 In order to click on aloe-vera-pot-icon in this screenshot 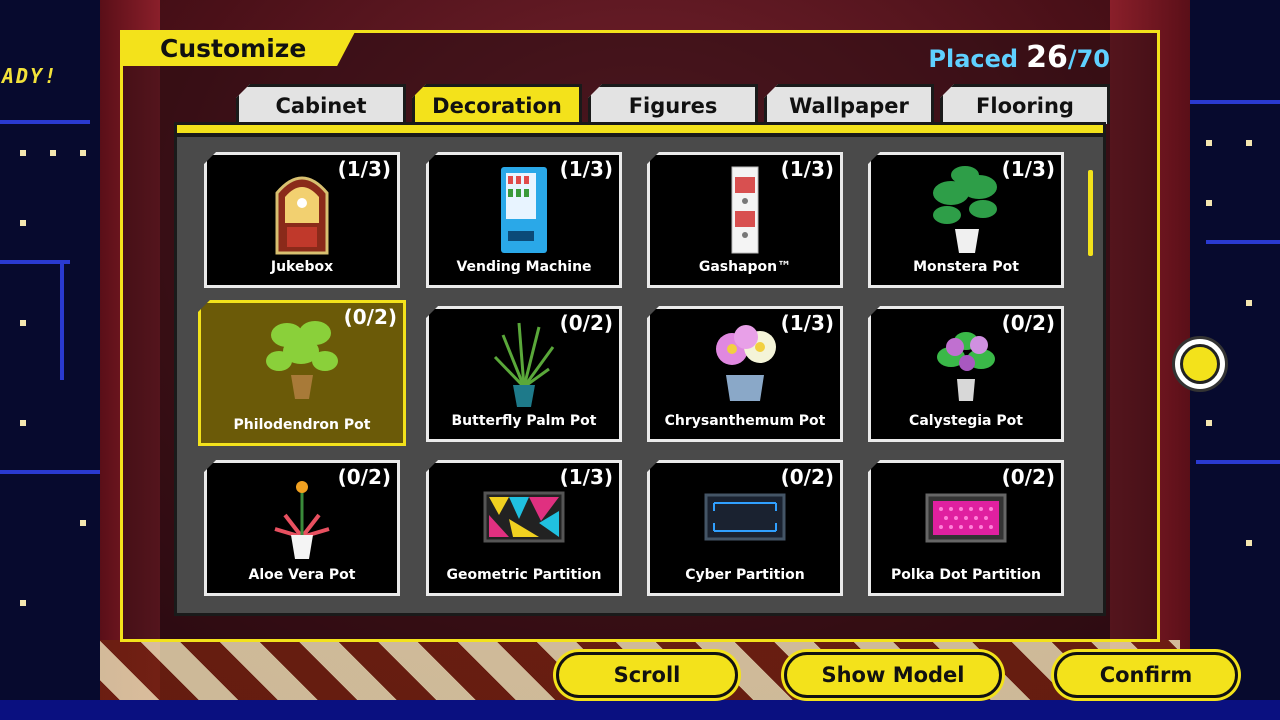, I will do `click(302, 520)`.